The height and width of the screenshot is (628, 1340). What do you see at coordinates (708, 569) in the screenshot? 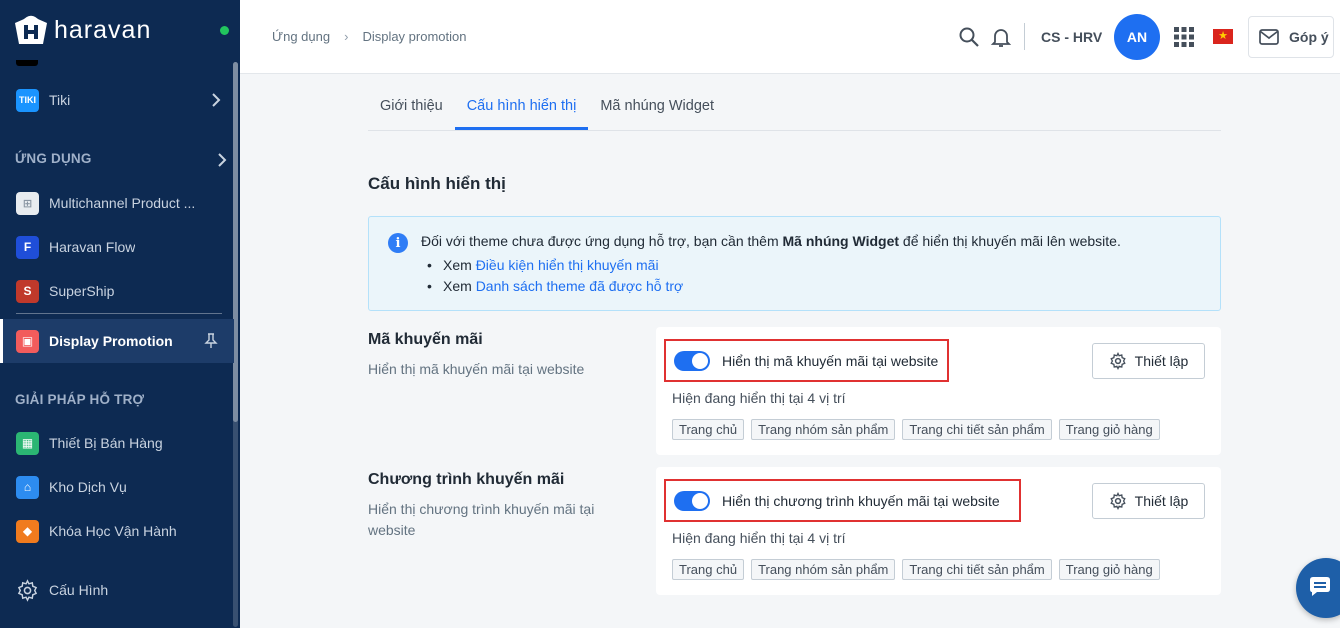
I see `position-chip: Trang chủ` at bounding box center [708, 569].